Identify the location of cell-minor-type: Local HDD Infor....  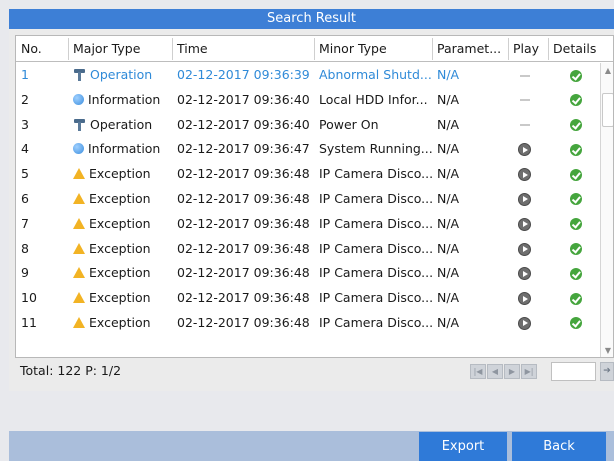
(373, 99).